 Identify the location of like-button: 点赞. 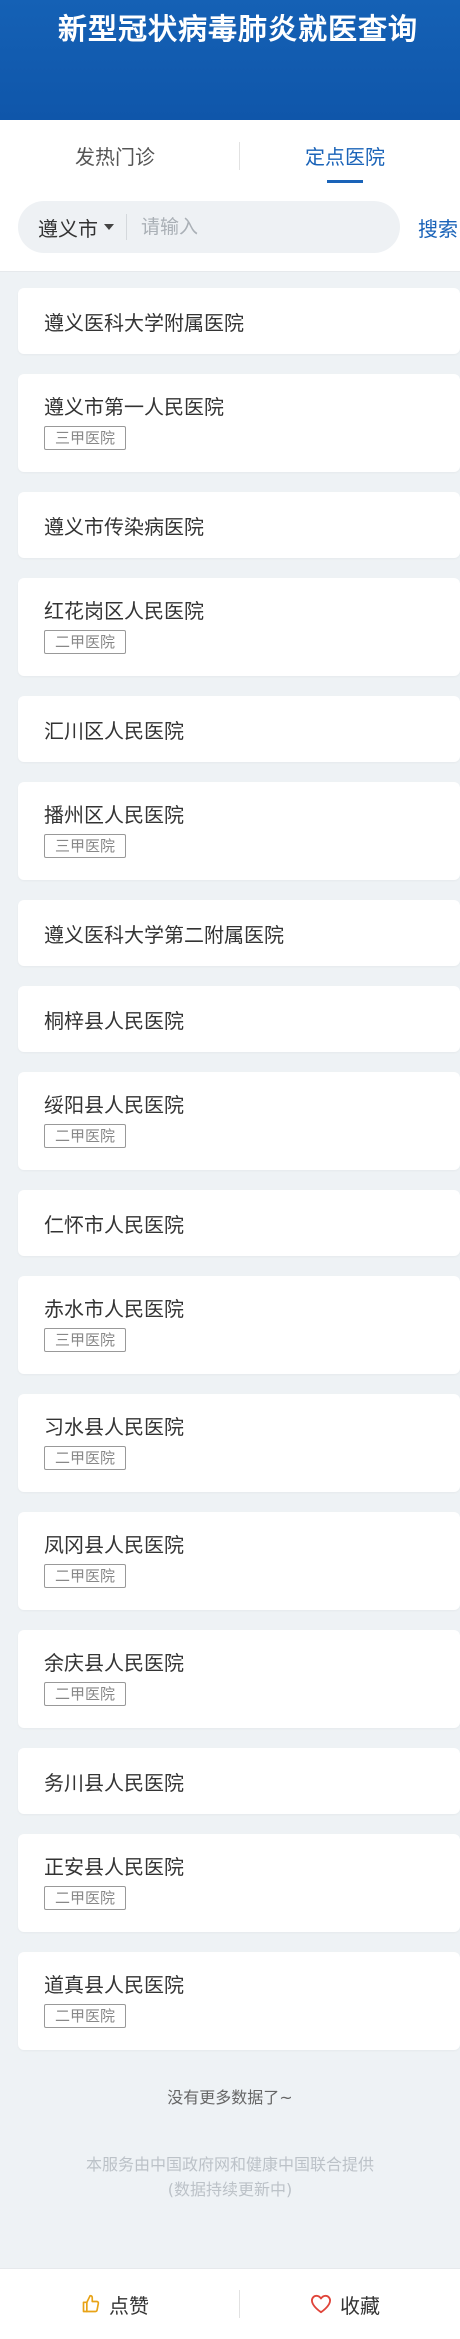
(115, 2304).